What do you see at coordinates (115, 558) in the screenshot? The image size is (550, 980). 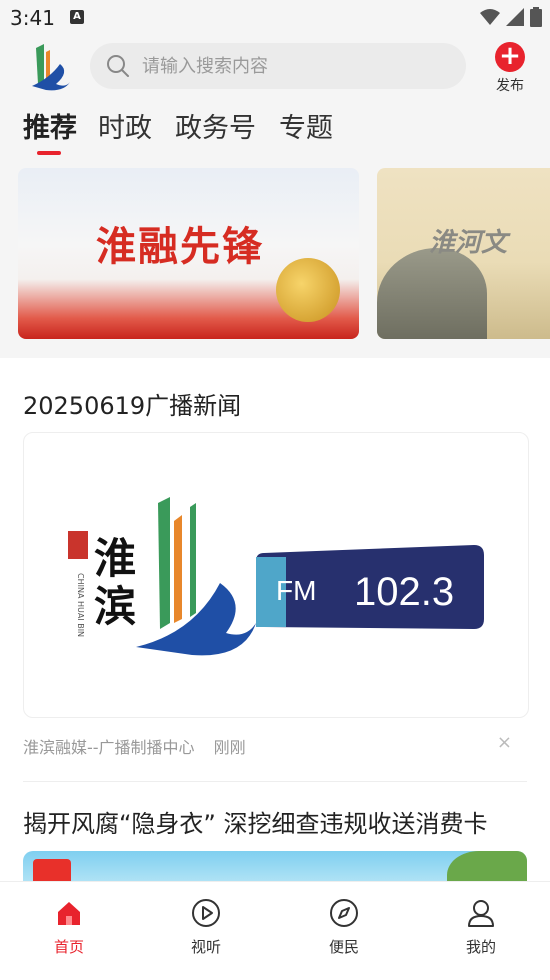 I see `brand-chars-top: 淮` at bounding box center [115, 558].